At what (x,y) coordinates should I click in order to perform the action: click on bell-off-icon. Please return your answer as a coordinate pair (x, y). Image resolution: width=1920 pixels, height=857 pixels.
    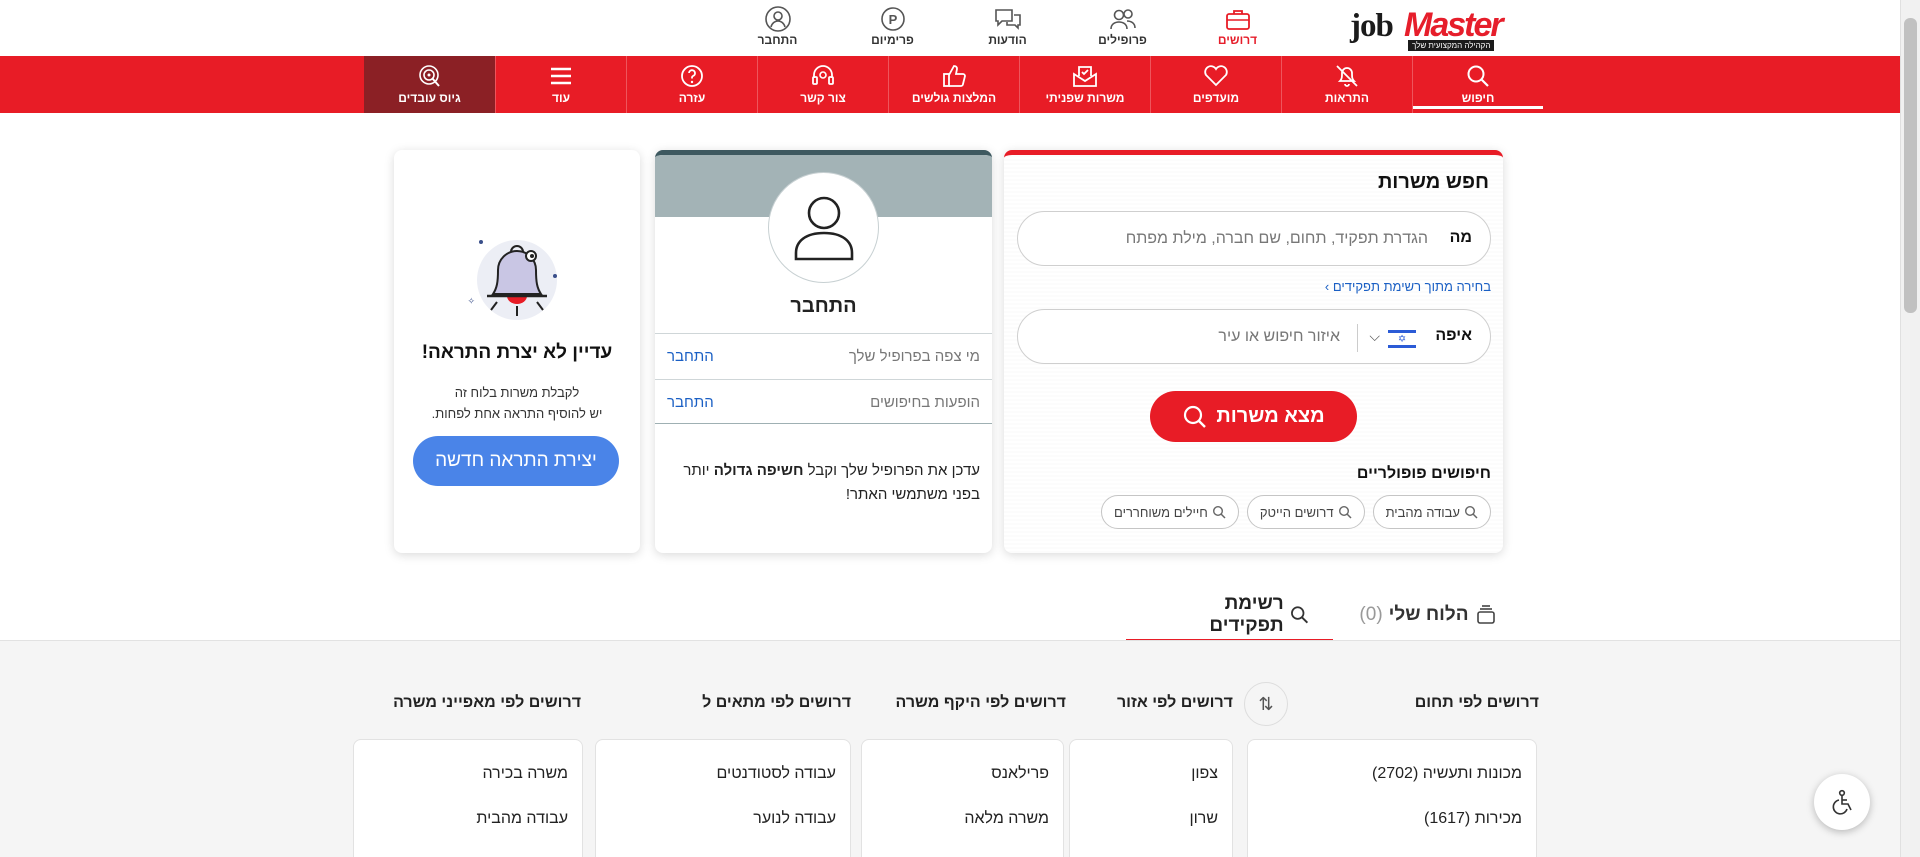
    Looking at the image, I should click on (1347, 76).